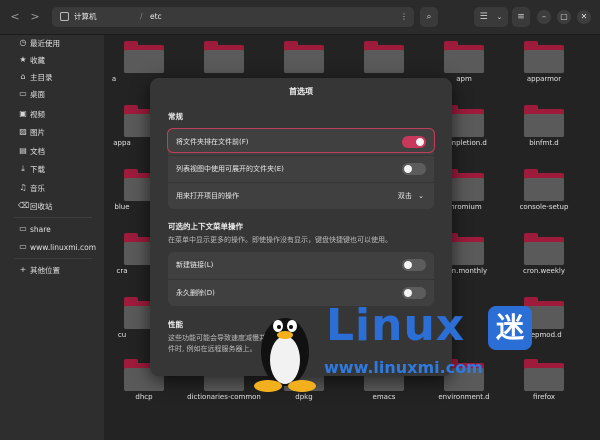  Describe the element at coordinates (45, 270) in the screenshot. I see `sidebar-item-label: 其他位置` at that location.